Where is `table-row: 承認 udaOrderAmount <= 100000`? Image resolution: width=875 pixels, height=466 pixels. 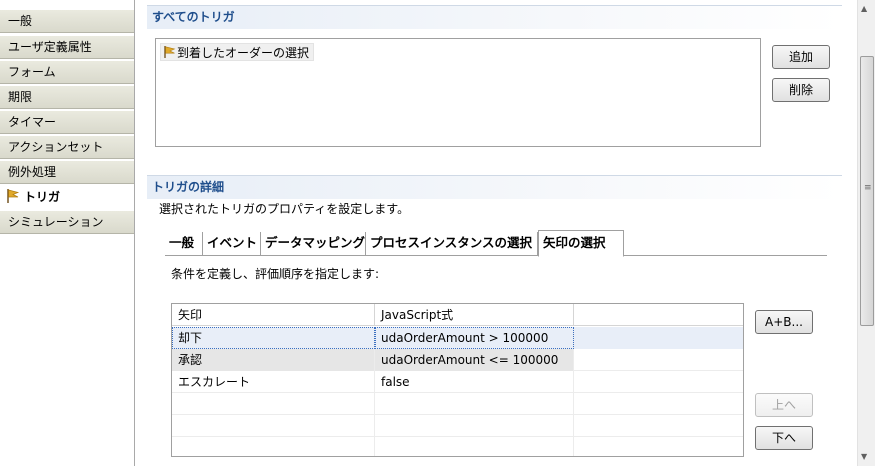 table-row: 承認 udaOrderAmount <= 100000 is located at coordinates (457, 360).